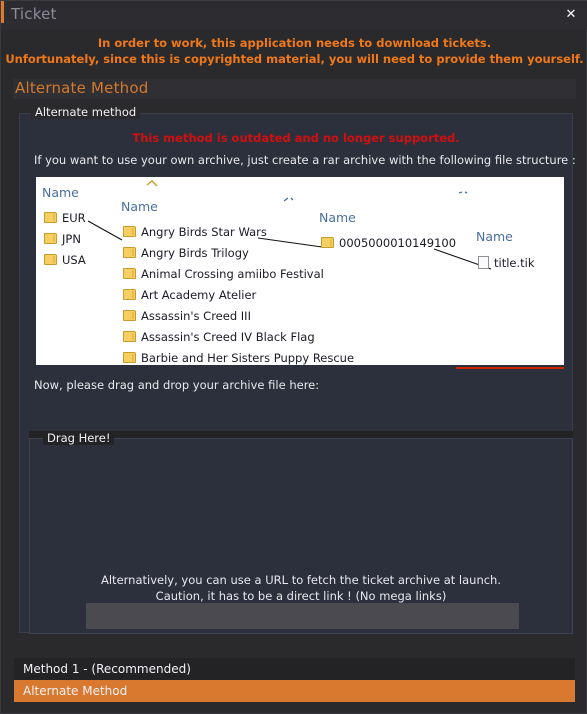  Describe the element at coordinates (86, 112) in the screenshot. I see `alternate-method-group-label: Alternate method` at that location.